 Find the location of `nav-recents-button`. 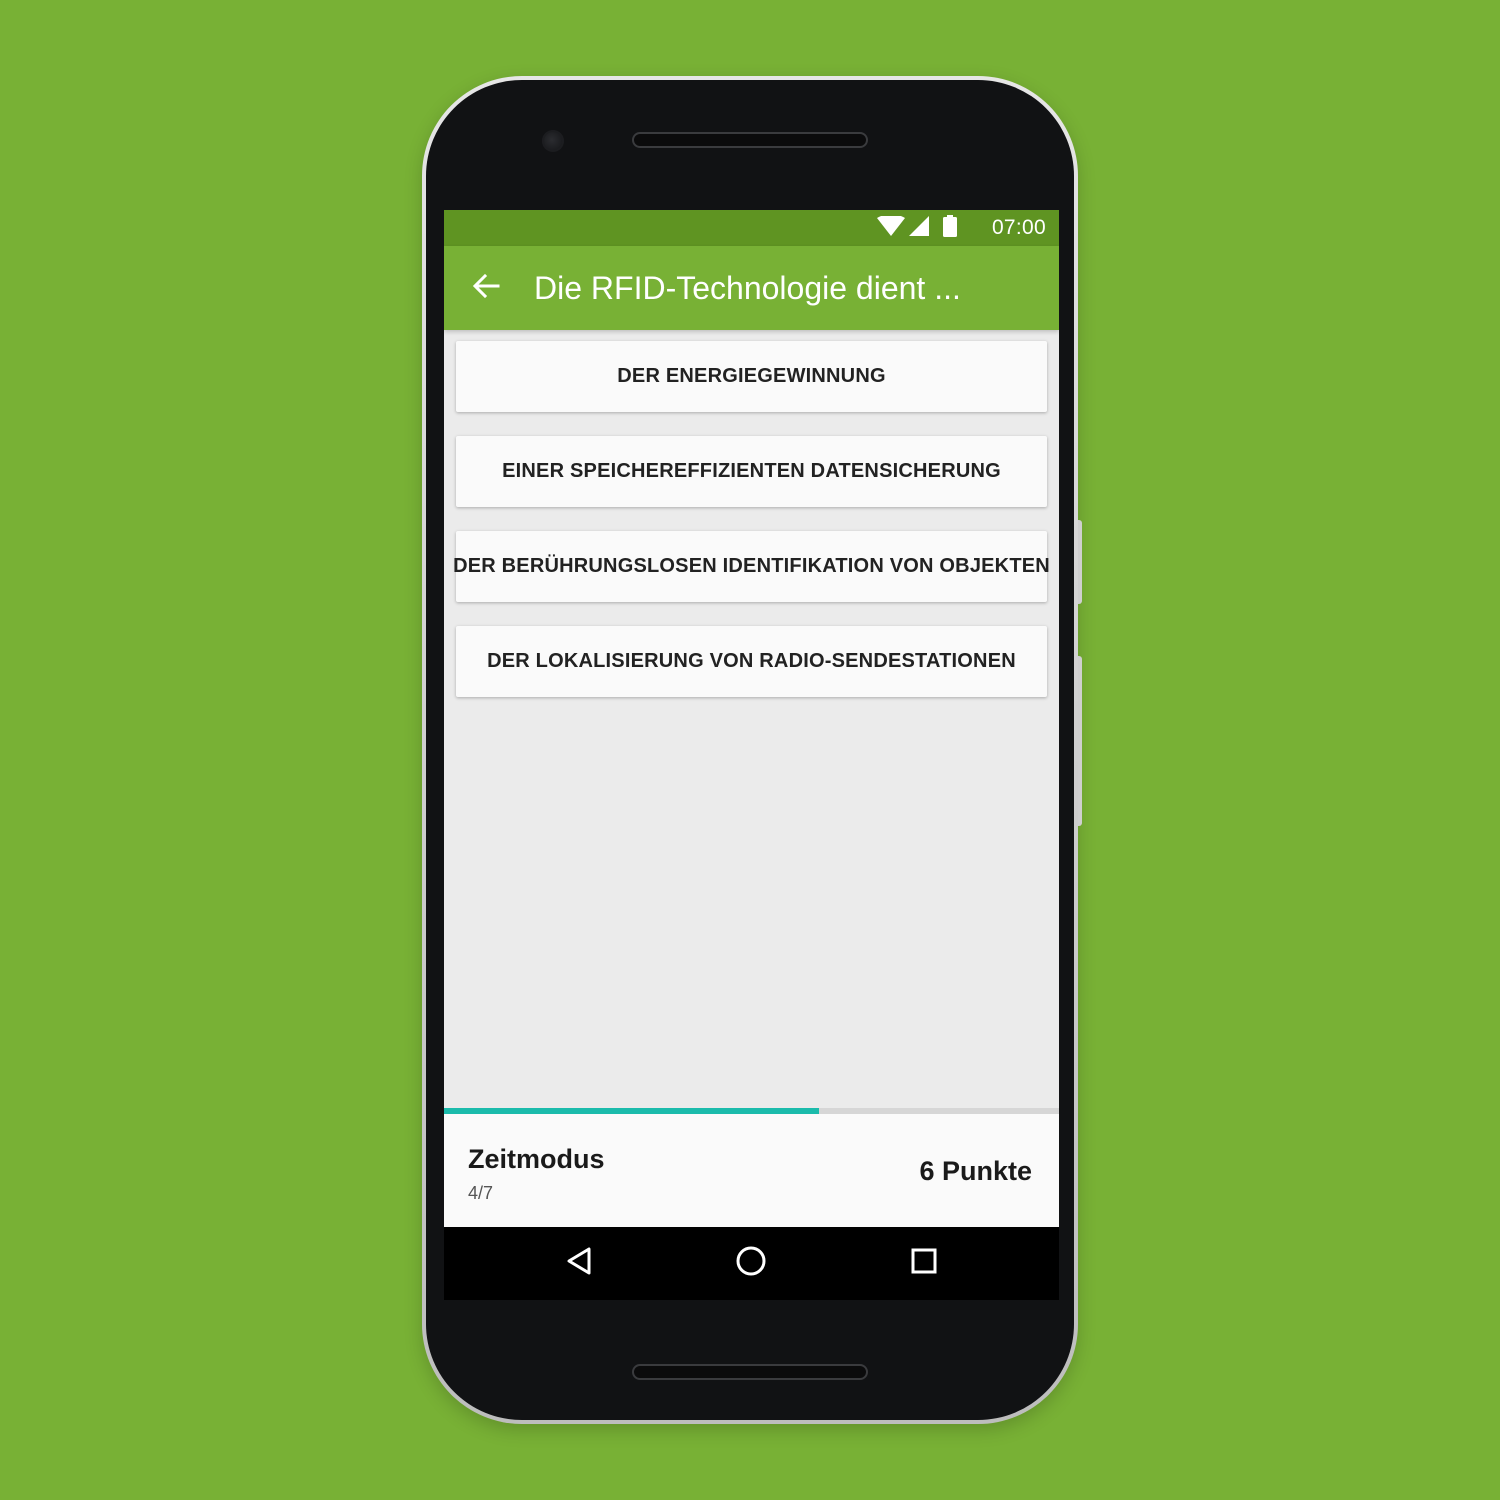

nav-recents-button is located at coordinates (924, 1263).